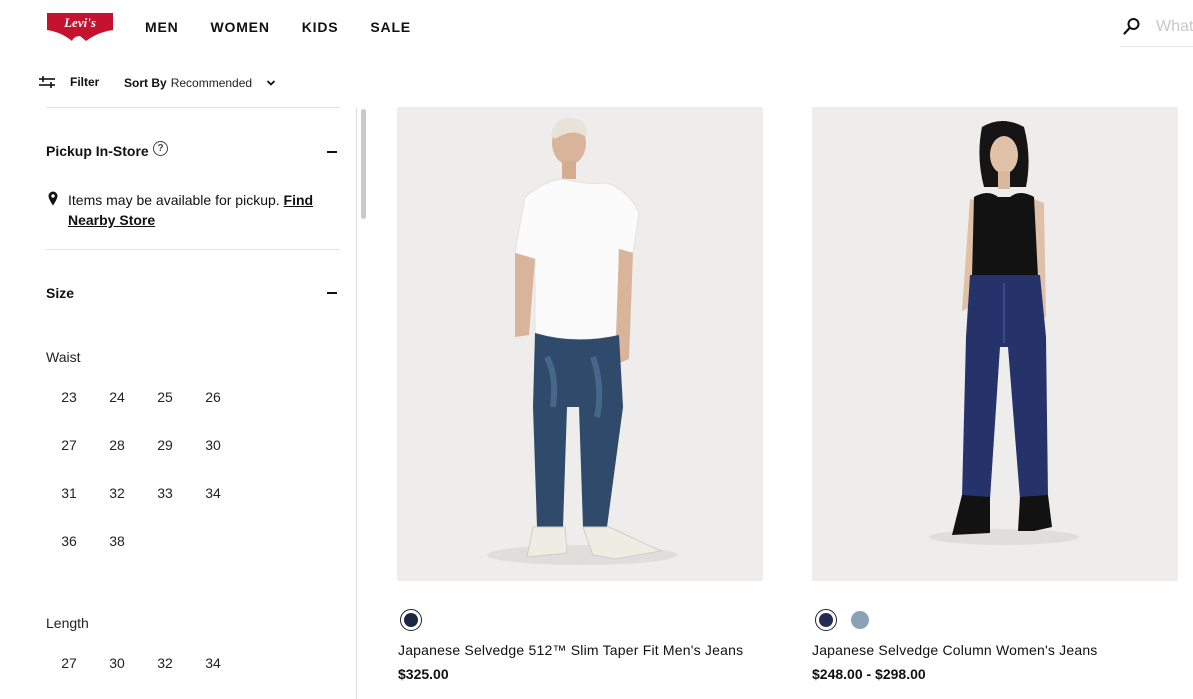 The height and width of the screenshot is (699, 1193). I want to click on search-icon, so click(1132, 26).